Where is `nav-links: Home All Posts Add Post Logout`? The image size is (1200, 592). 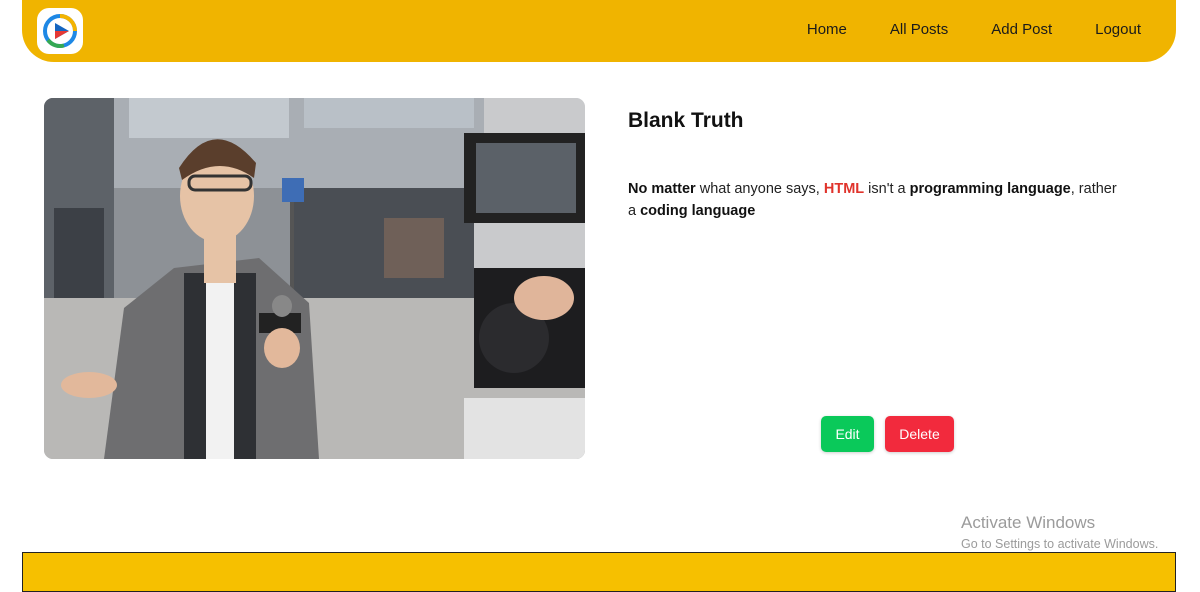
nav-links: Home All Posts Add Post Logout is located at coordinates (952, 29).